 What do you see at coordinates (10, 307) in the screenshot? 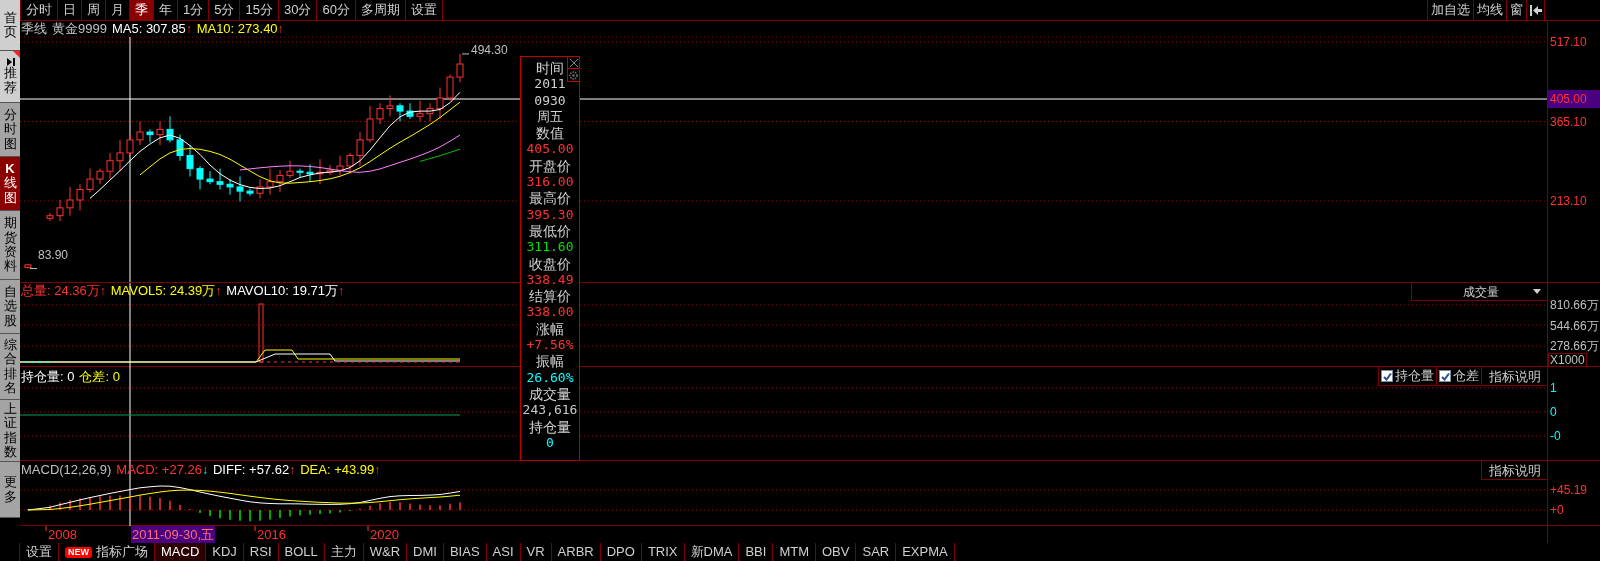
I see `sidebar-tab: 自选股` at bounding box center [10, 307].